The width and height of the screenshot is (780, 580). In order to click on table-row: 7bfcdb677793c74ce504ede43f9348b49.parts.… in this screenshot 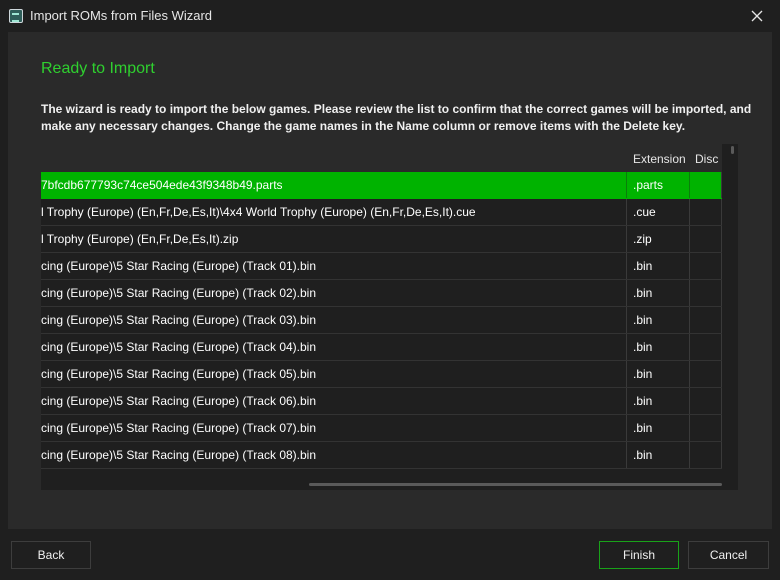, I will do `click(381, 185)`.